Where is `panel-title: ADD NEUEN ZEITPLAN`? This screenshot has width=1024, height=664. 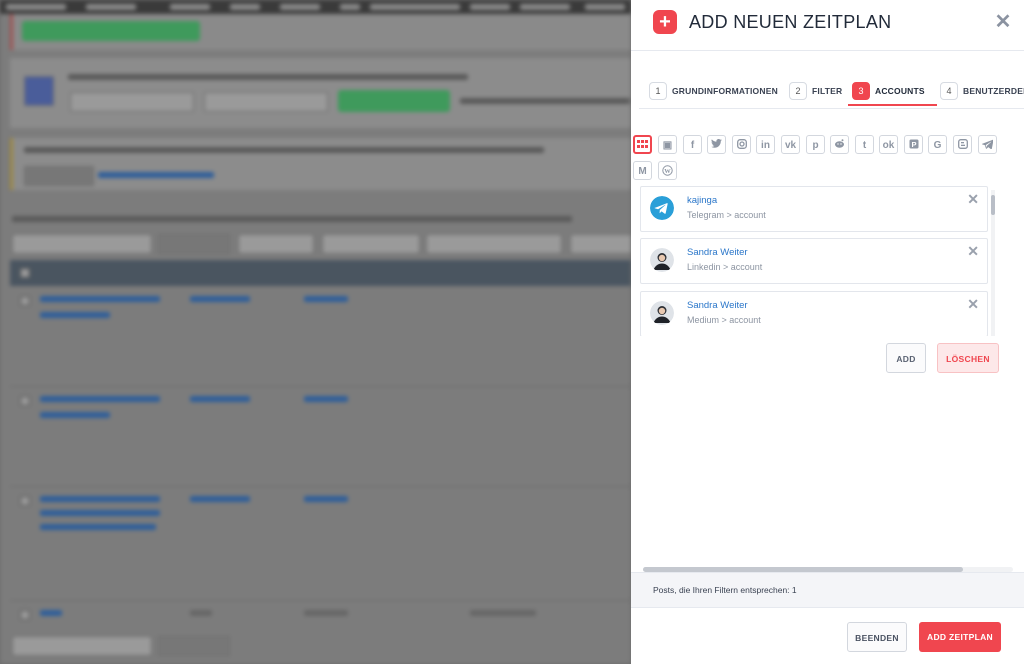 panel-title: ADD NEUEN ZEITPLAN is located at coordinates (790, 22).